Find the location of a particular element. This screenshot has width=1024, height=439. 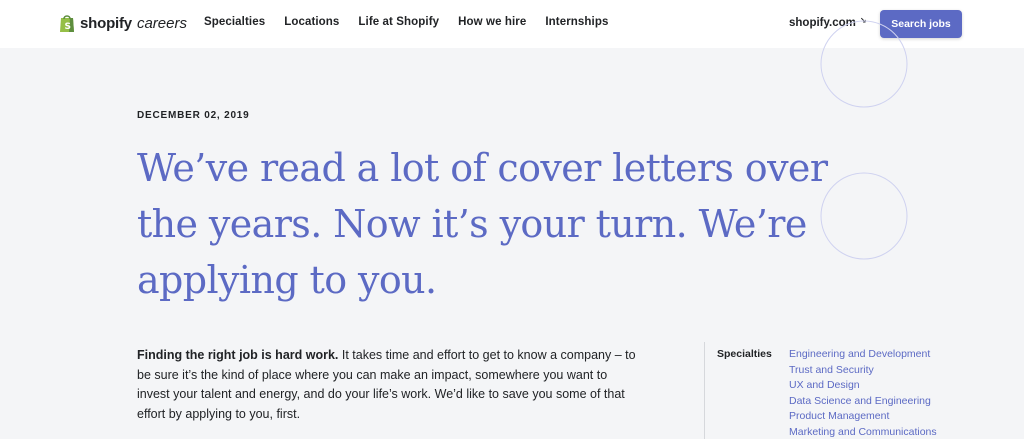

list-item: Product Management is located at coordinates (863, 417).